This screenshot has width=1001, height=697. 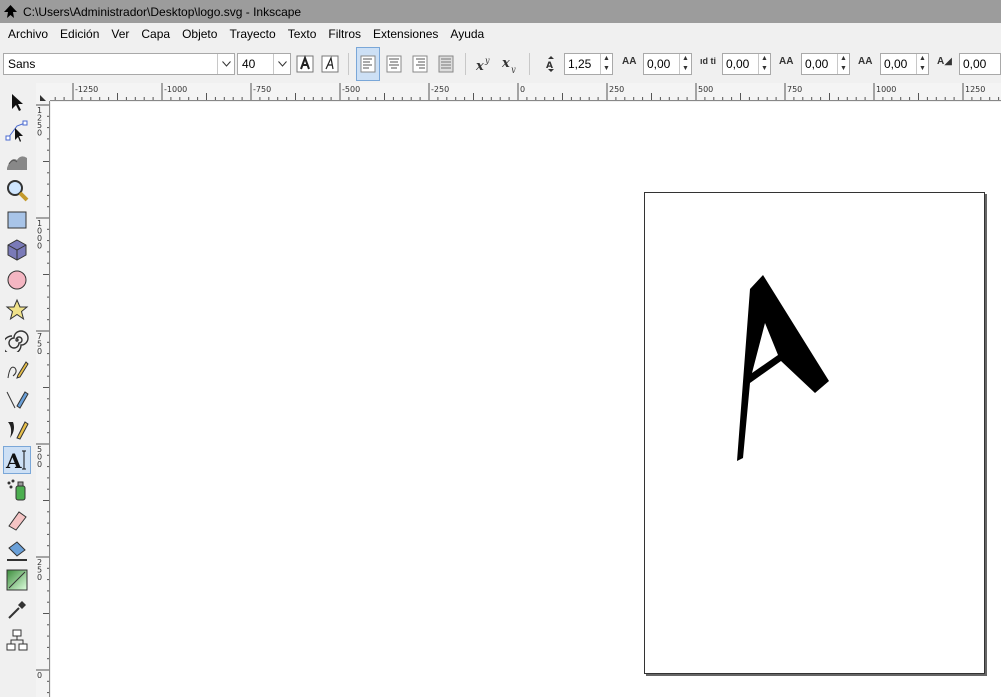 What do you see at coordinates (17, 132) in the screenshot?
I see `node-tool` at bounding box center [17, 132].